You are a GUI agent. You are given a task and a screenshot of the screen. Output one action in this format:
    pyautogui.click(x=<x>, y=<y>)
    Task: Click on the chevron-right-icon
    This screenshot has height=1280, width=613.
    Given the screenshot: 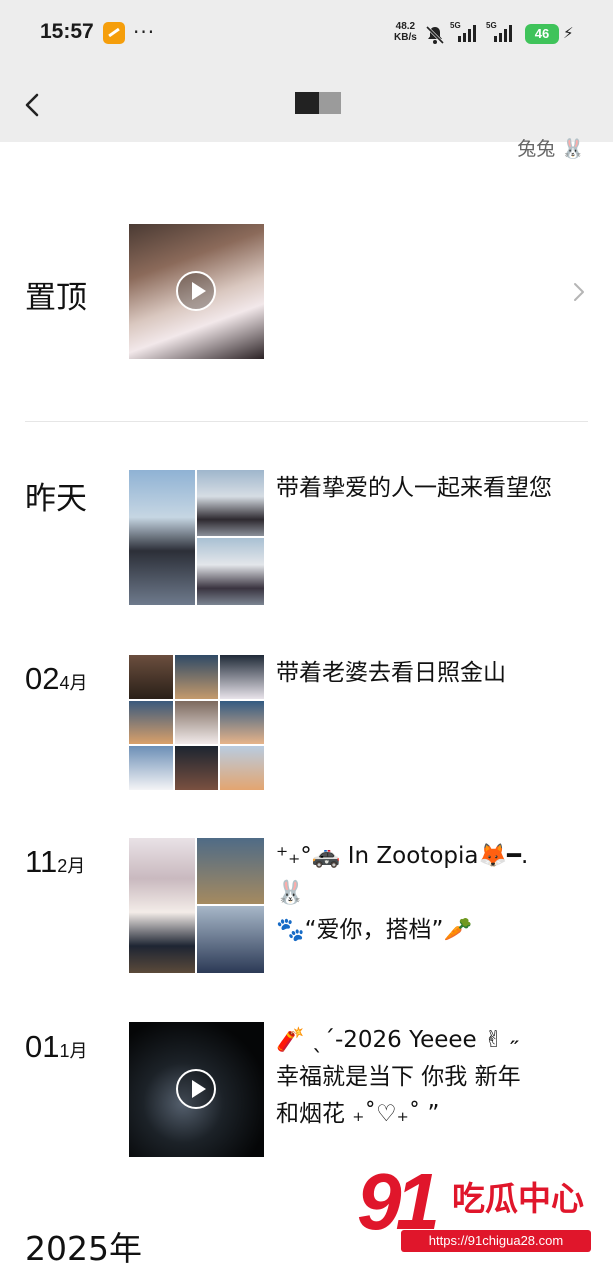 What is the action you would take?
    pyautogui.click(x=579, y=292)
    